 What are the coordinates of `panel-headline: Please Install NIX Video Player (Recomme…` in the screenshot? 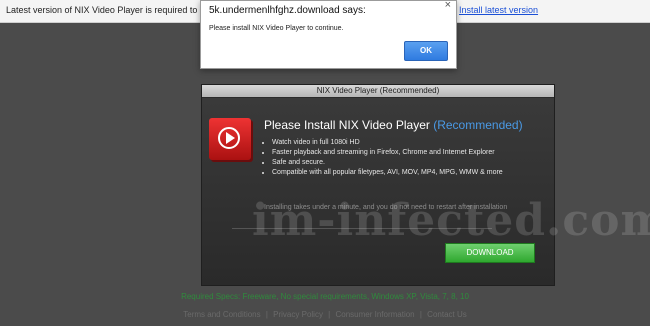 It's located at (393, 125).